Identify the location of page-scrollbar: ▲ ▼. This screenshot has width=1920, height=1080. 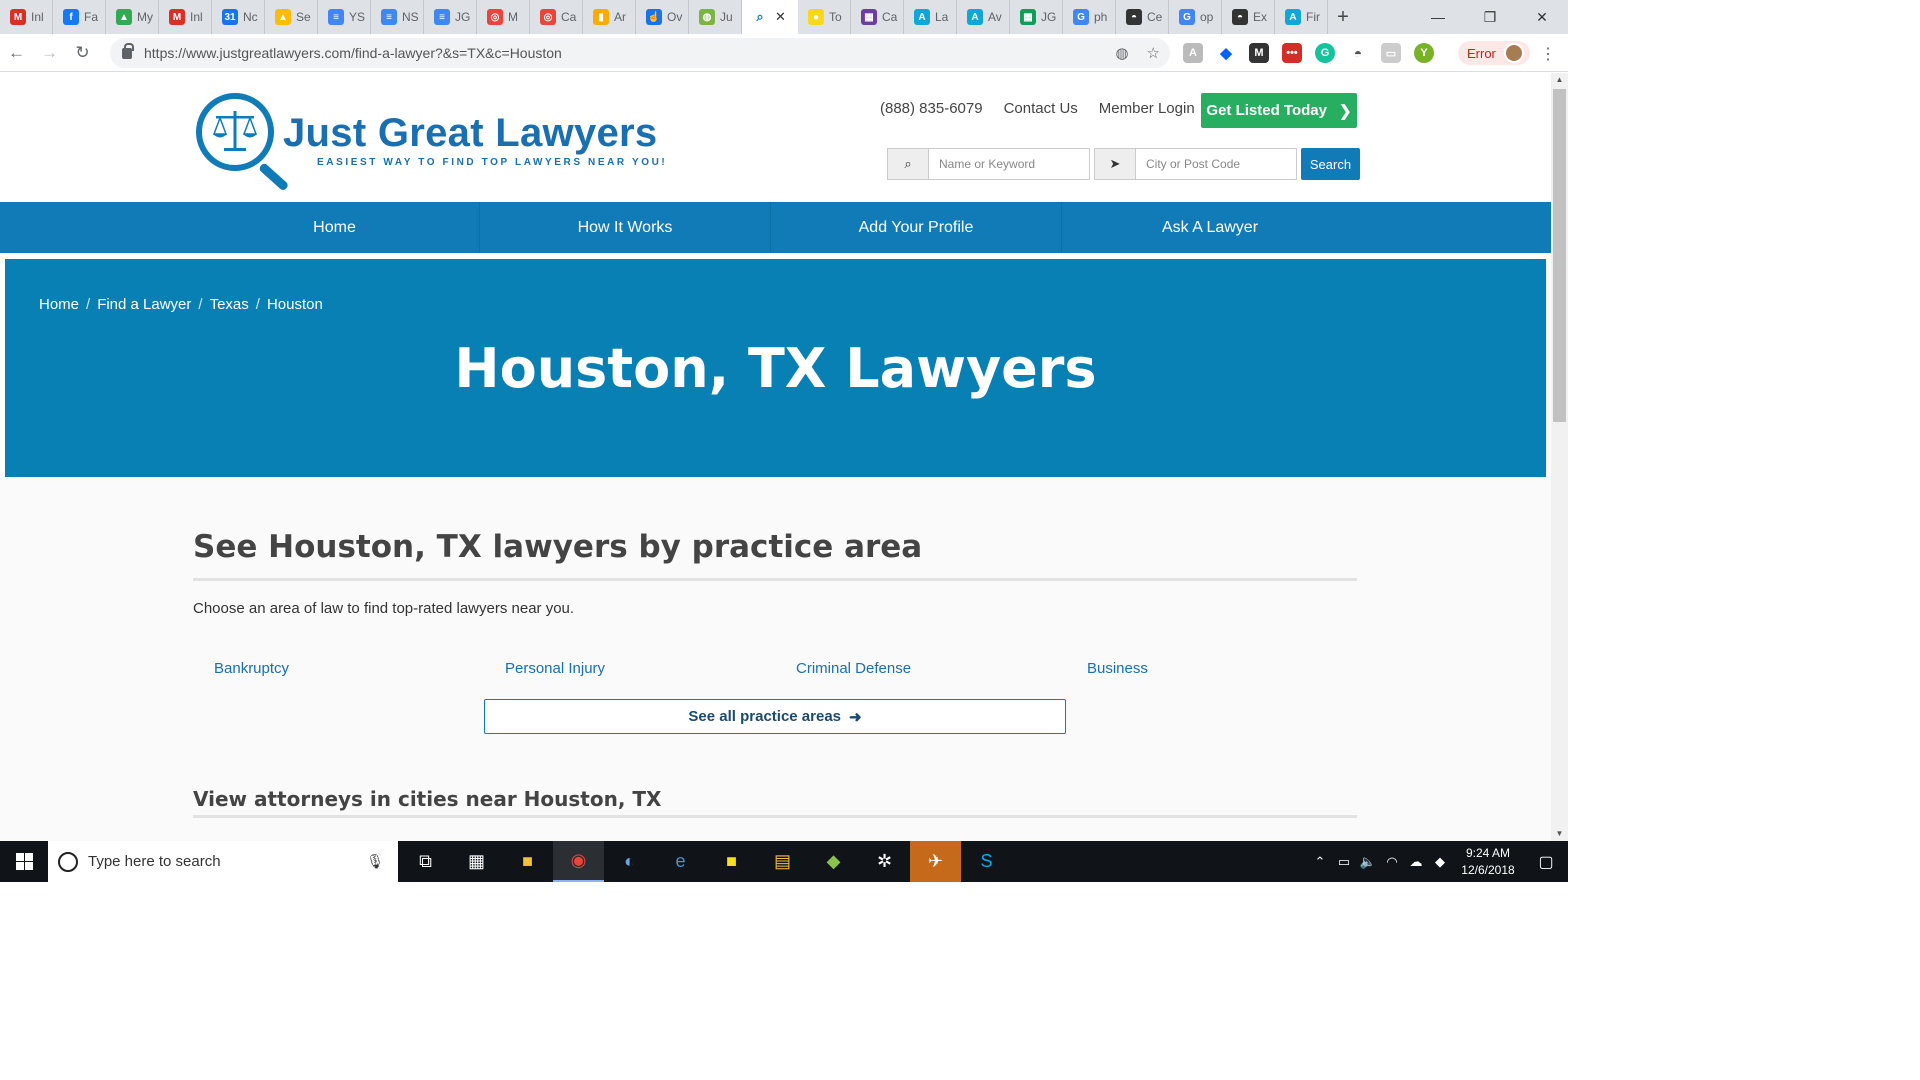
(1559, 457).